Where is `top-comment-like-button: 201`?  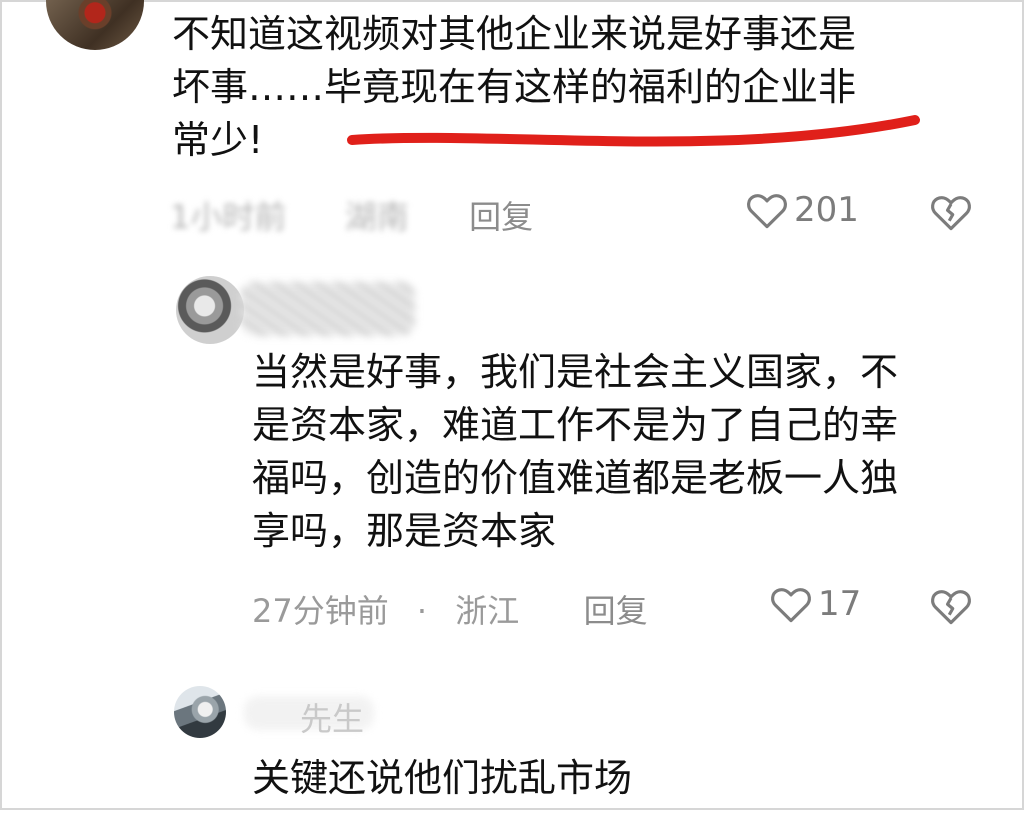 top-comment-like-button: 201 is located at coordinates (802, 210).